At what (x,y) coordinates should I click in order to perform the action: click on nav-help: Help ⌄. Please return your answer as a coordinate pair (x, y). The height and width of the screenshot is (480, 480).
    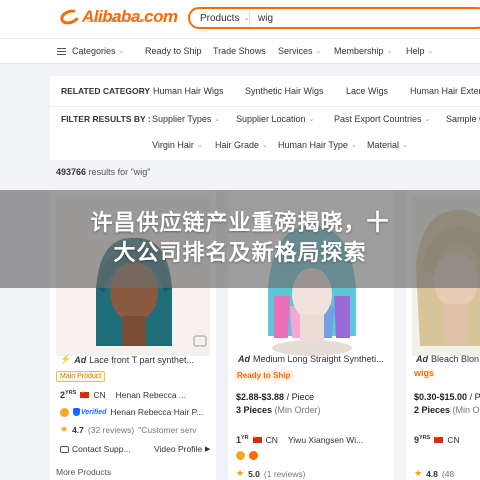
    Looking at the image, I should click on (419, 51).